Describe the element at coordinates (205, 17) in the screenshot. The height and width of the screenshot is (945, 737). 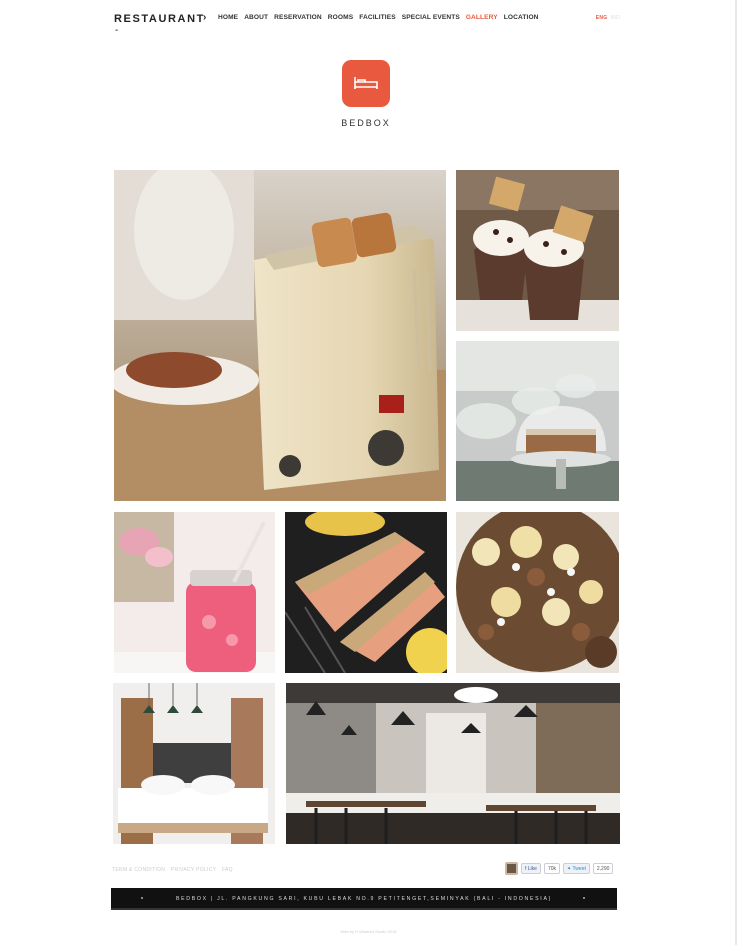
I see `chevron-right-icon: ›` at that location.